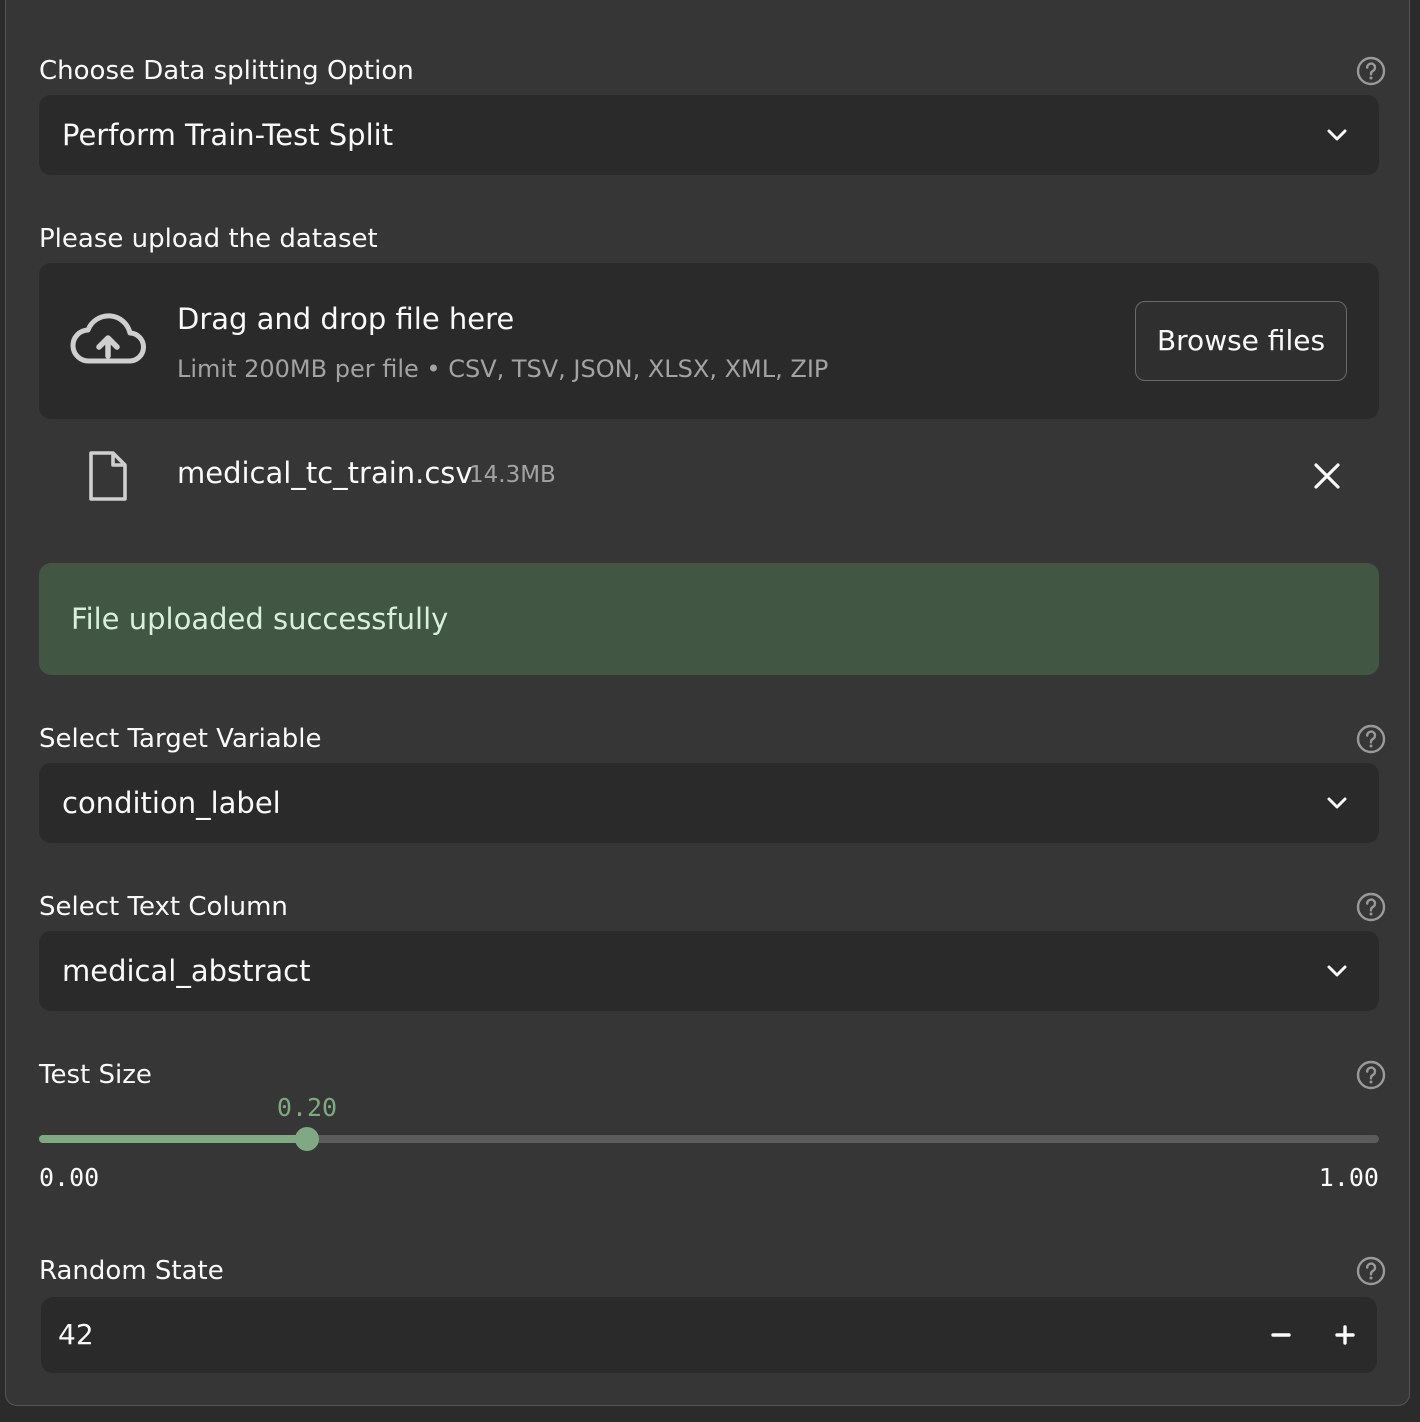 The height and width of the screenshot is (1422, 1420). I want to click on text-column-value: medical_abstract, so click(186, 971).